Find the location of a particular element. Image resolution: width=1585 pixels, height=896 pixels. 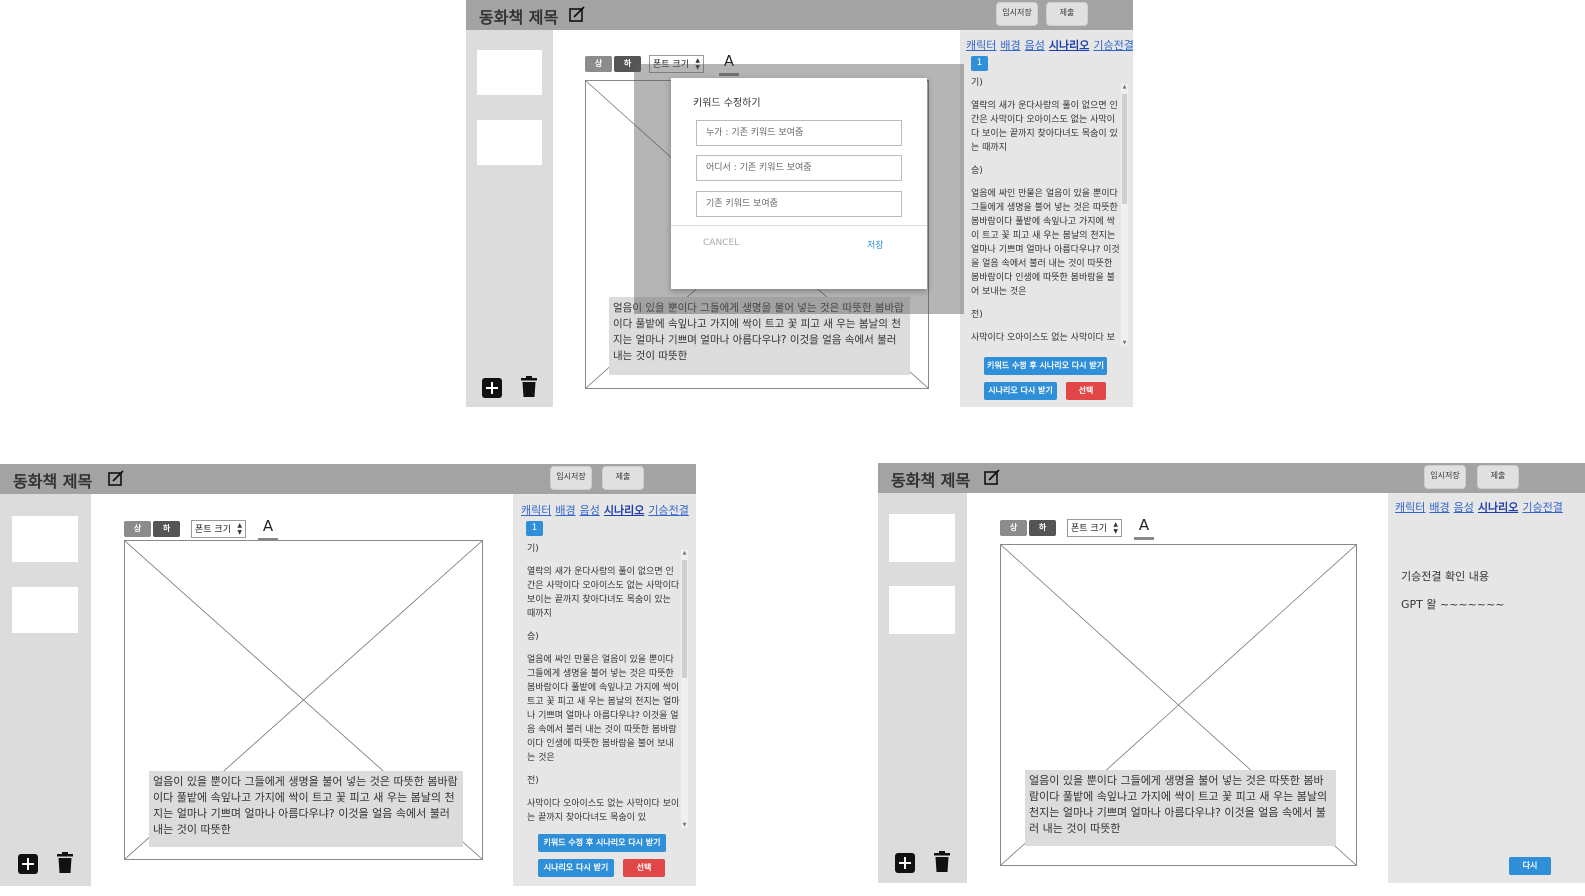

modal-cancel-button: CANCEL is located at coordinates (721, 243).